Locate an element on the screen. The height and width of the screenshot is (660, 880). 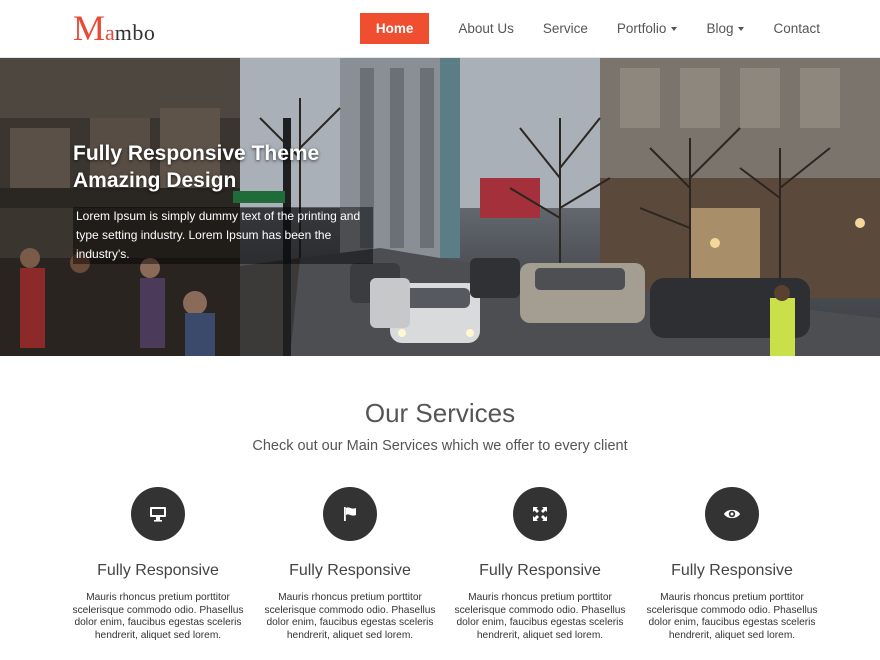
nav-portfolio: Portfolio is located at coordinates (647, 28).